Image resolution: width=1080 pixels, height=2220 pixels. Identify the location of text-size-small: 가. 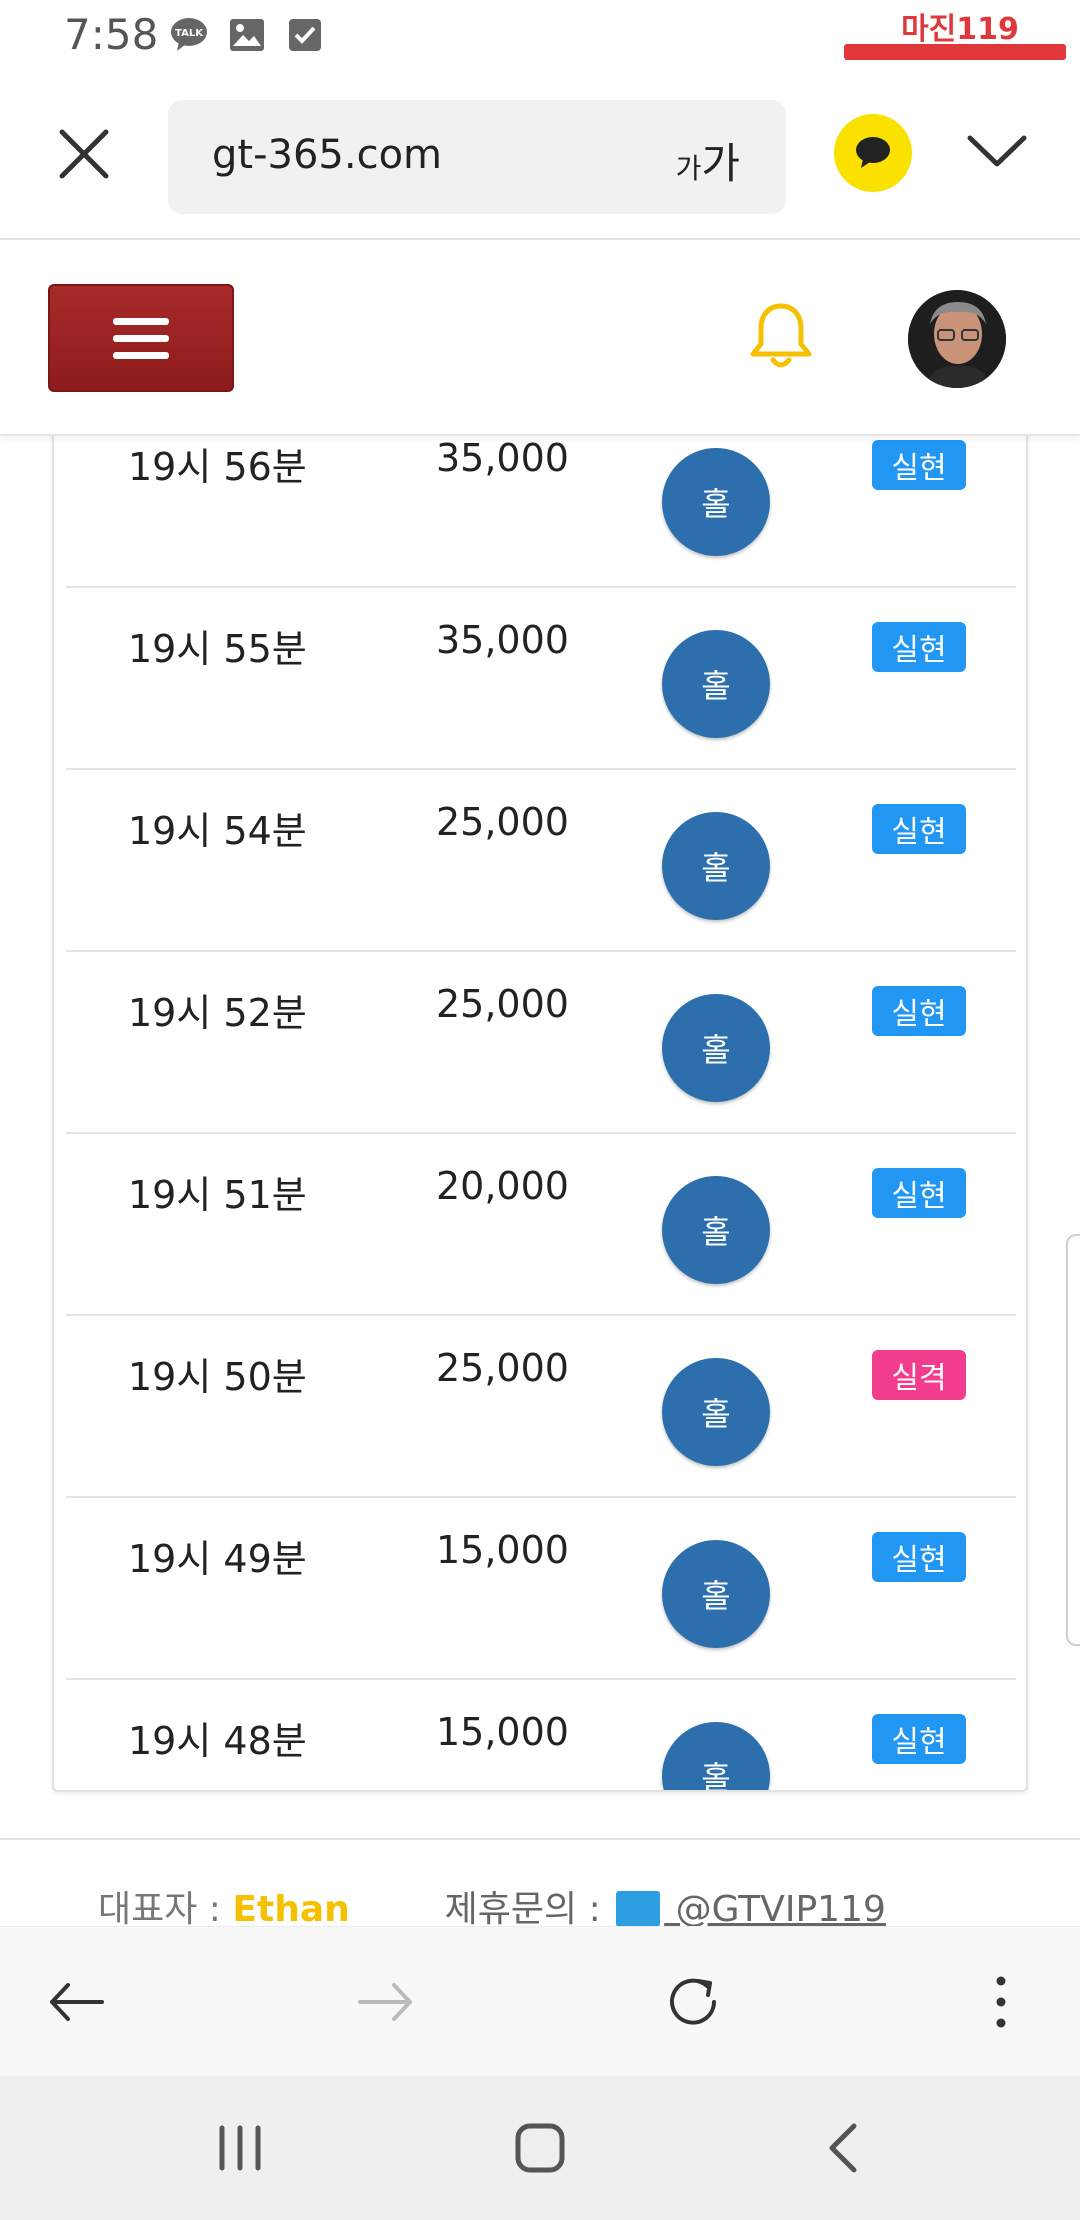
(688, 168).